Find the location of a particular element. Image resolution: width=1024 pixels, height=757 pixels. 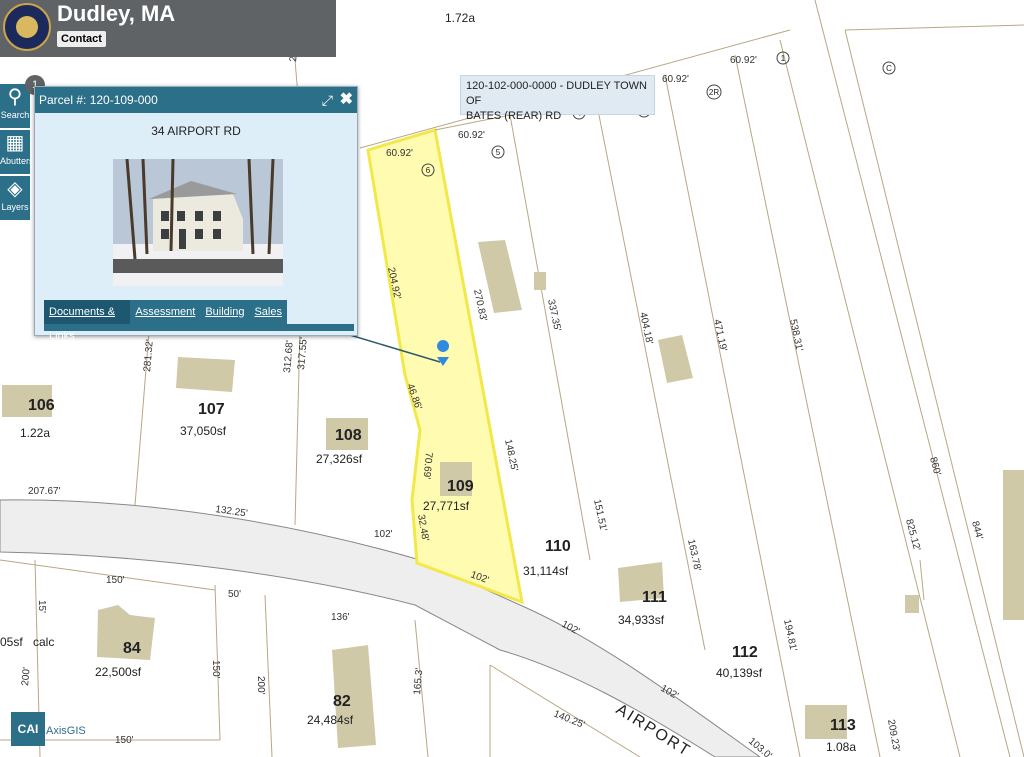

parcel-label-110: 110 is located at coordinates (558, 546).